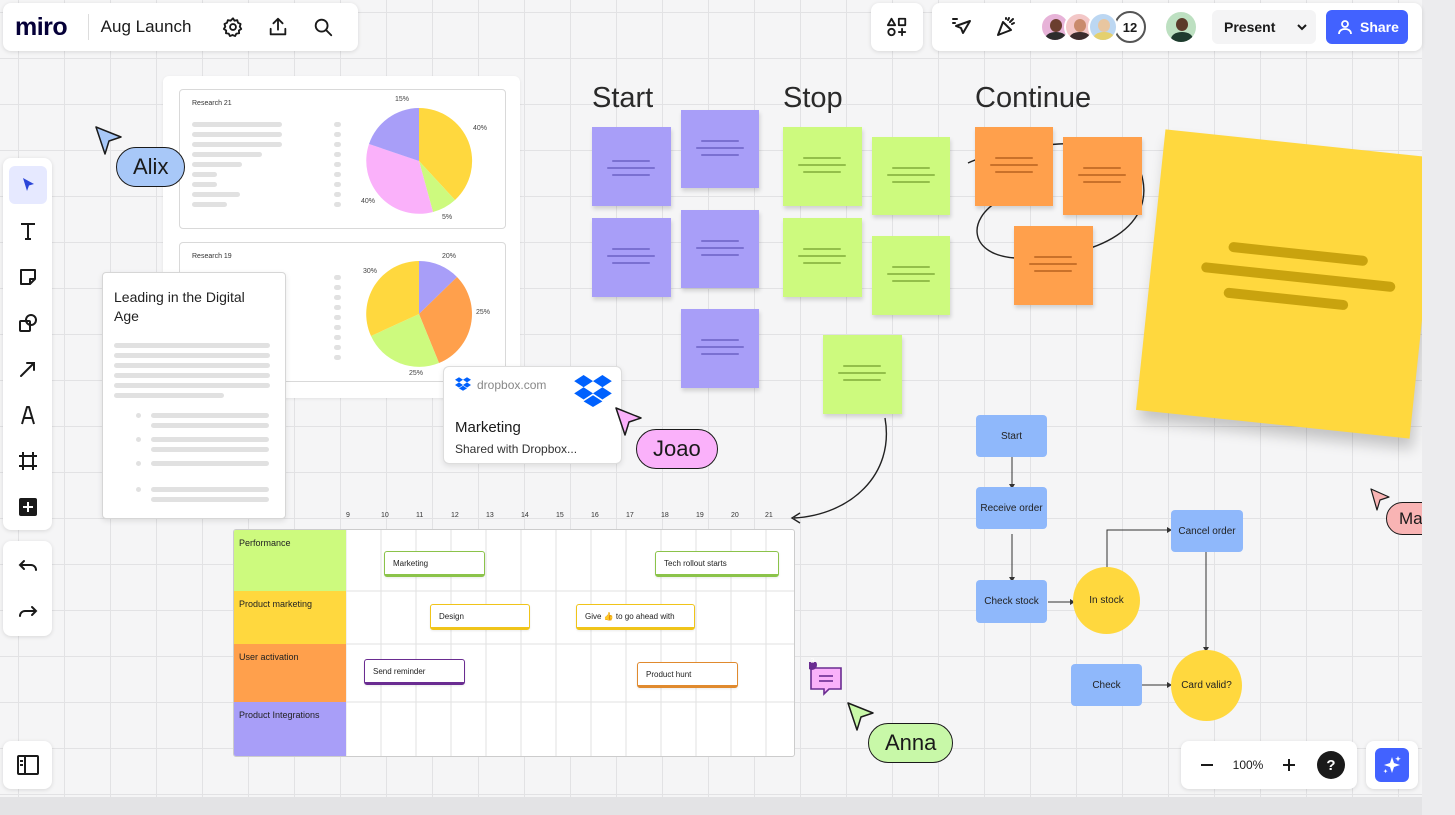 The image size is (1455, 815). Describe the element at coordinates (635, 617) in the screenshot. I see `timeline-task-give-go: Give 👍 to go ahead with` at that location.